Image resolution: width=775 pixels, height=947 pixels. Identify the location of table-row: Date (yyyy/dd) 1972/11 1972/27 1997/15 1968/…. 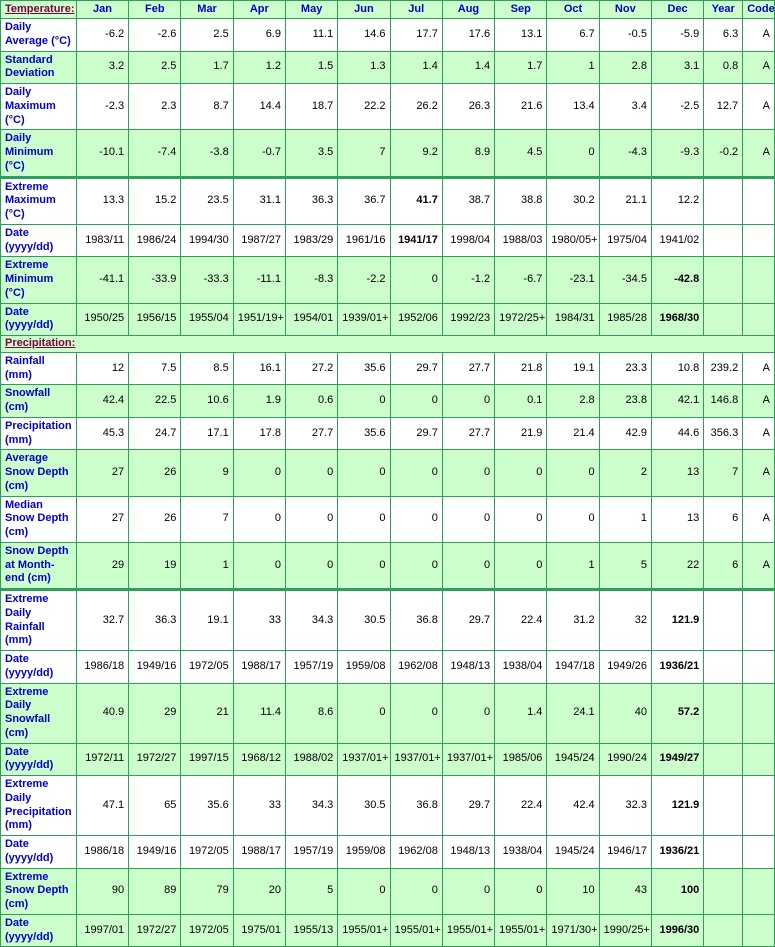
(387, 759).